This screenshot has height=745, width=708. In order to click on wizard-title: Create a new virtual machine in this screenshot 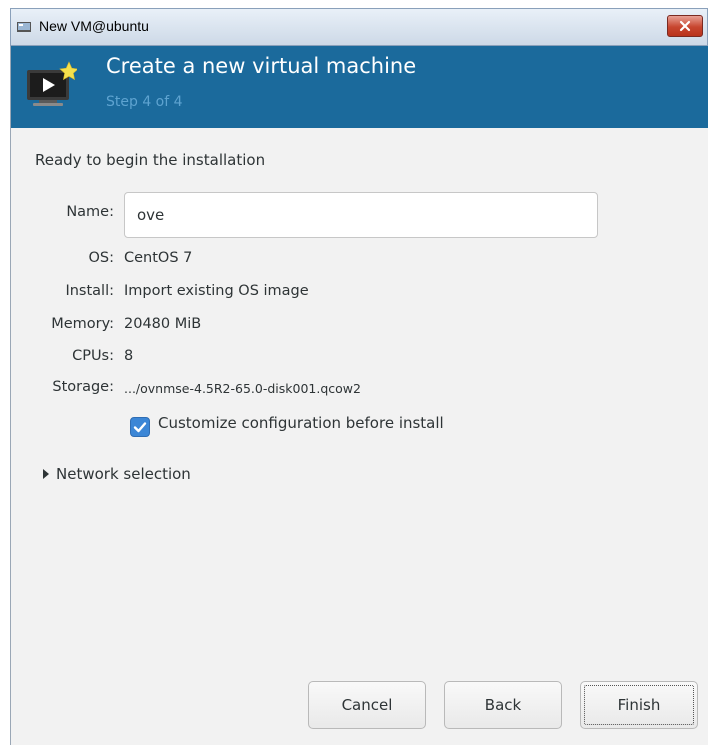, I will do `click(261, 66)`.